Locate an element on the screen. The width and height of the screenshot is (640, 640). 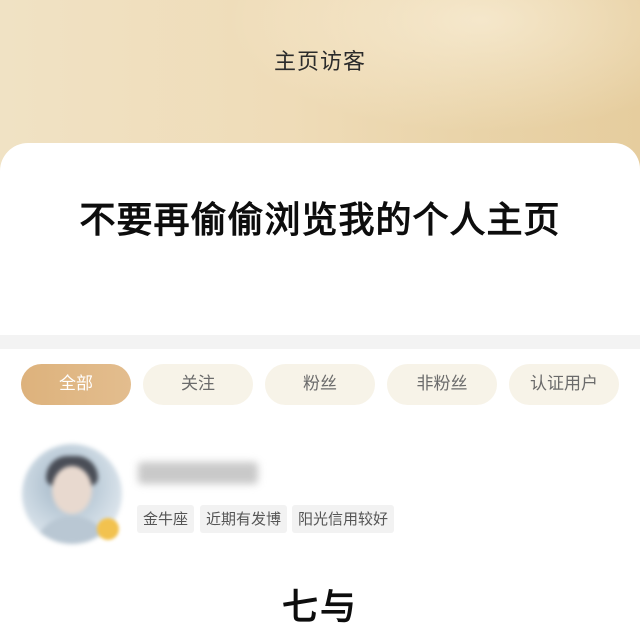
avatar-face is located at coordinates (72, 490).